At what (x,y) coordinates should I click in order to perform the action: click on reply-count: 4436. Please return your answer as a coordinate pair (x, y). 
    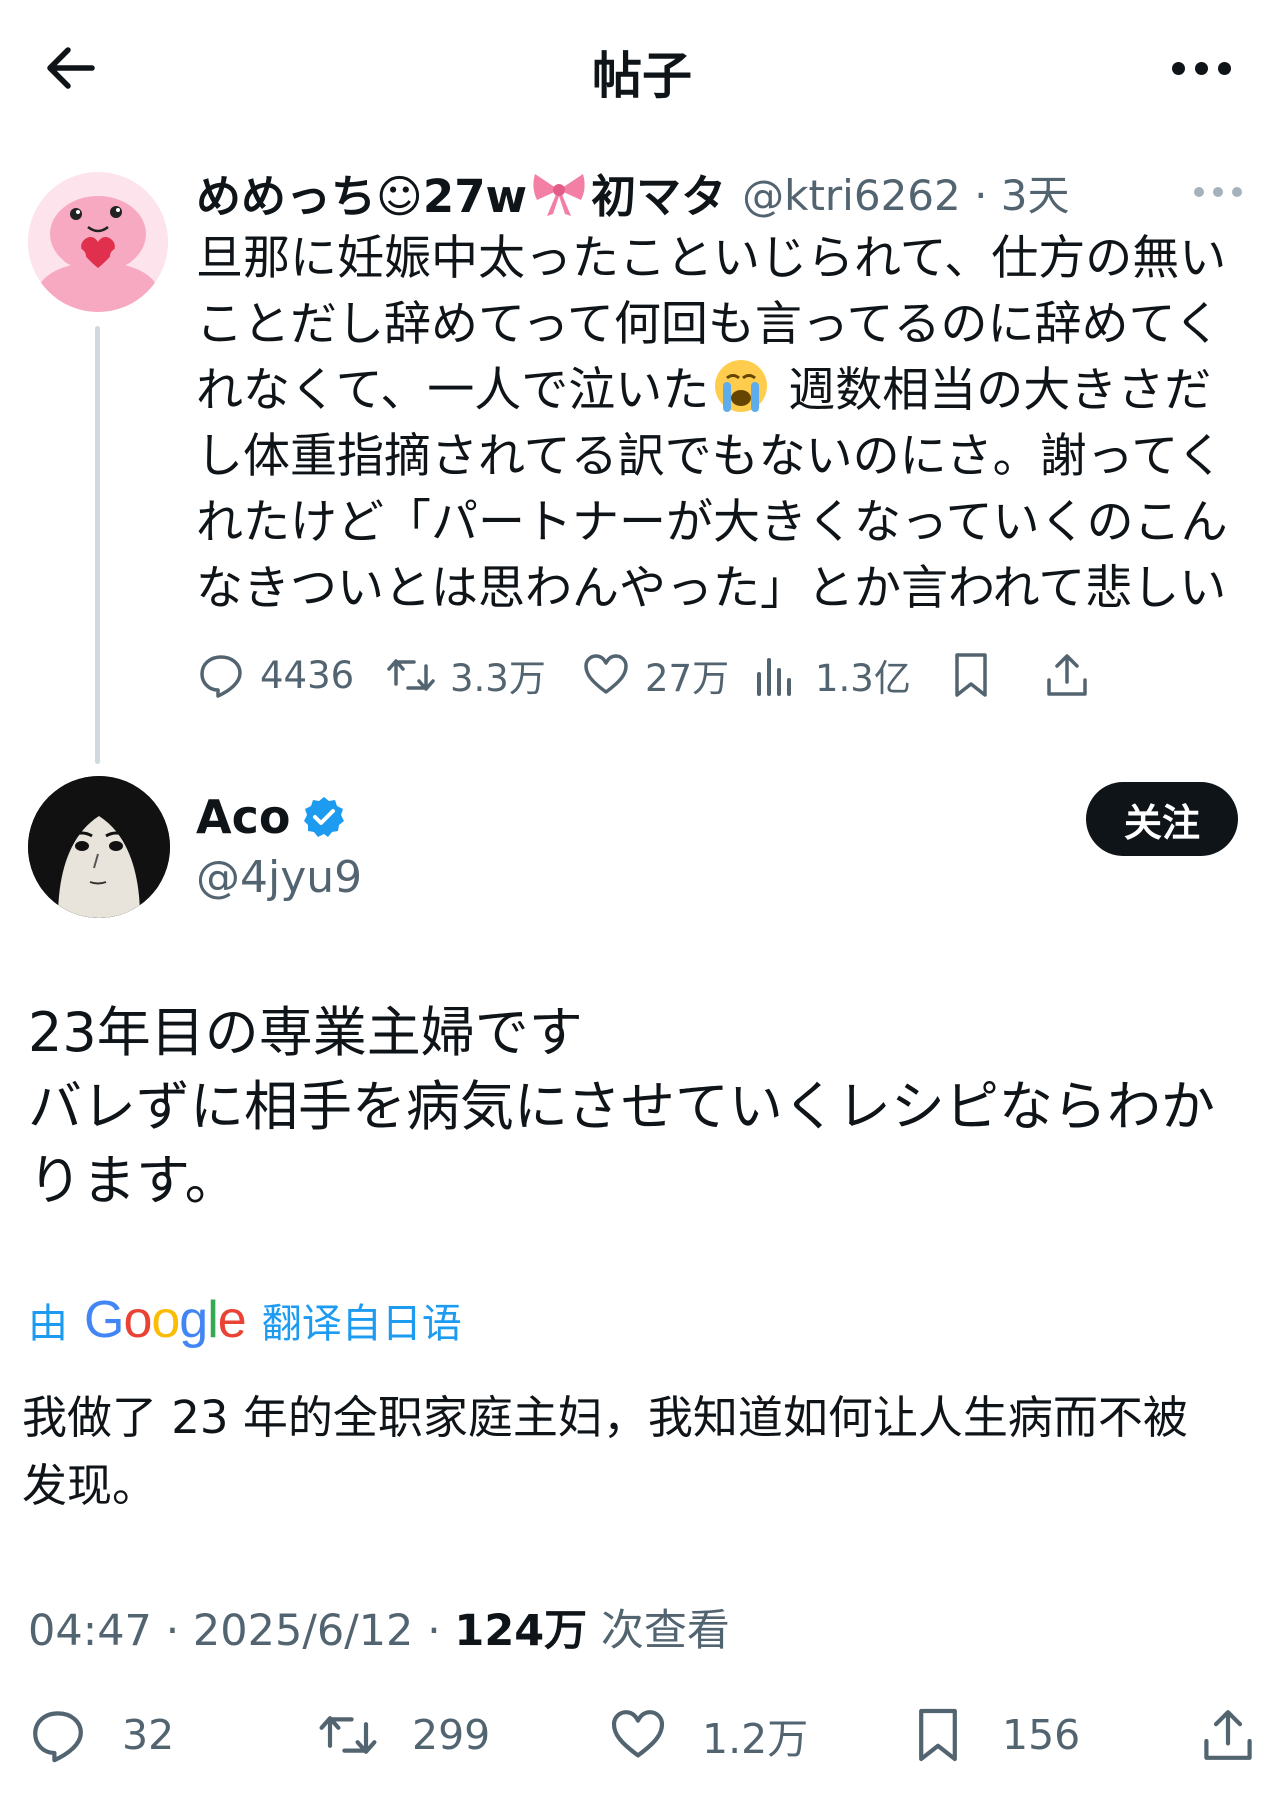
    Looking at the image, I should click on (307, 675).